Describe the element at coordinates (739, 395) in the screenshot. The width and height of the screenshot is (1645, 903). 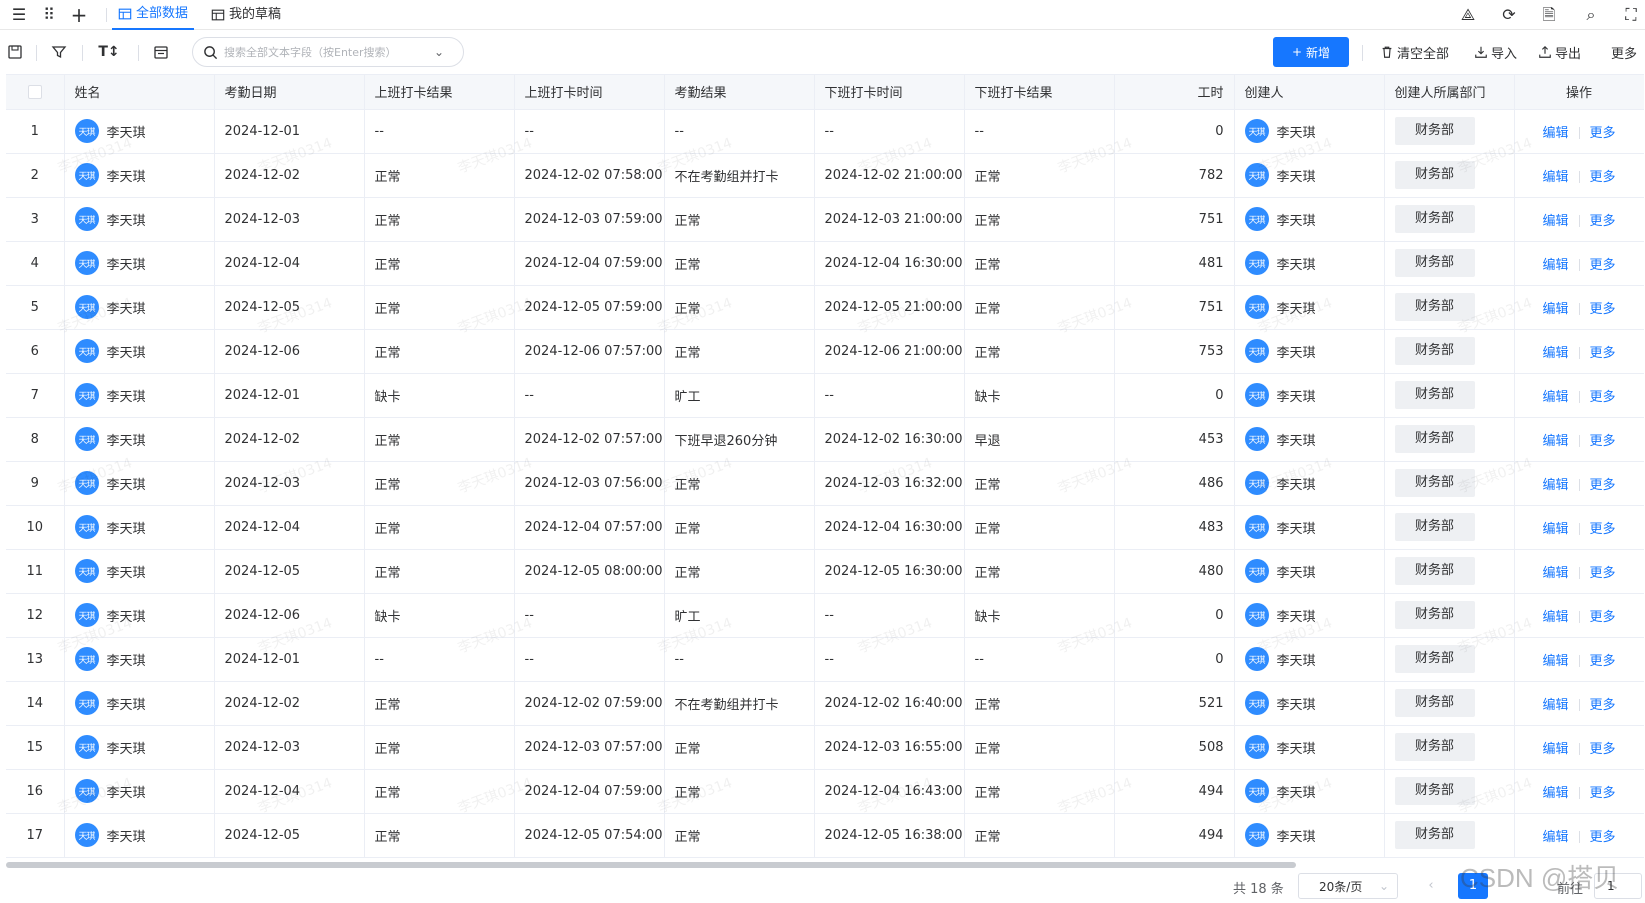
I see `result-cell: 旷工` at that location.